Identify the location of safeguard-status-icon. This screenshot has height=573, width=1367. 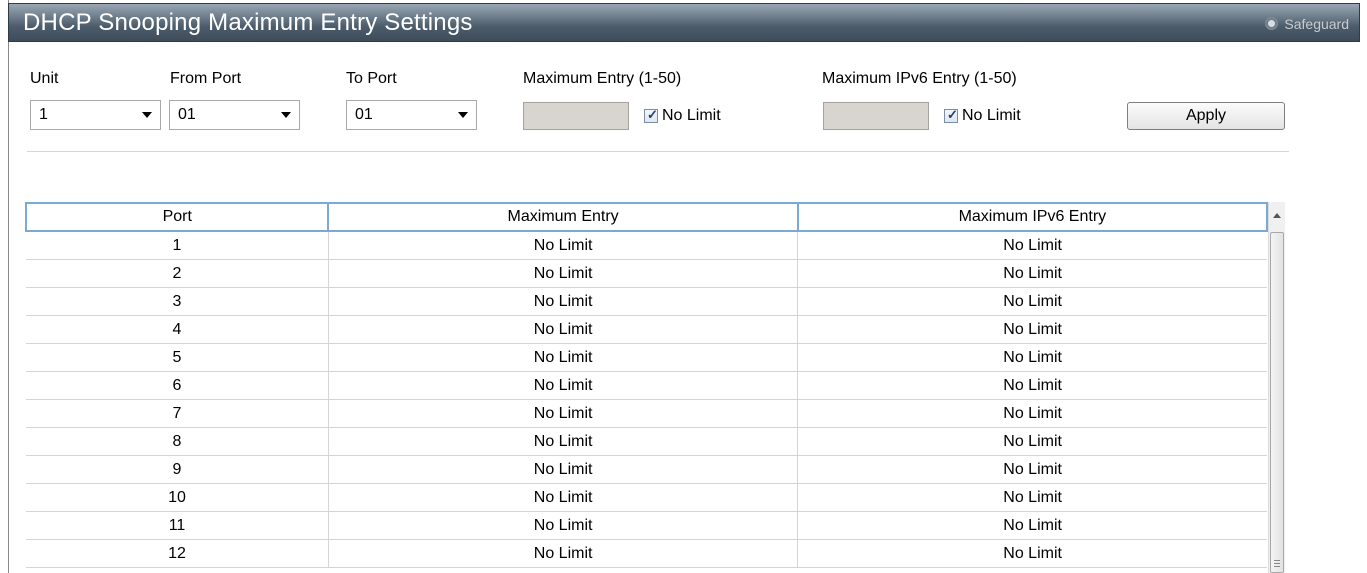
(1272, 23).